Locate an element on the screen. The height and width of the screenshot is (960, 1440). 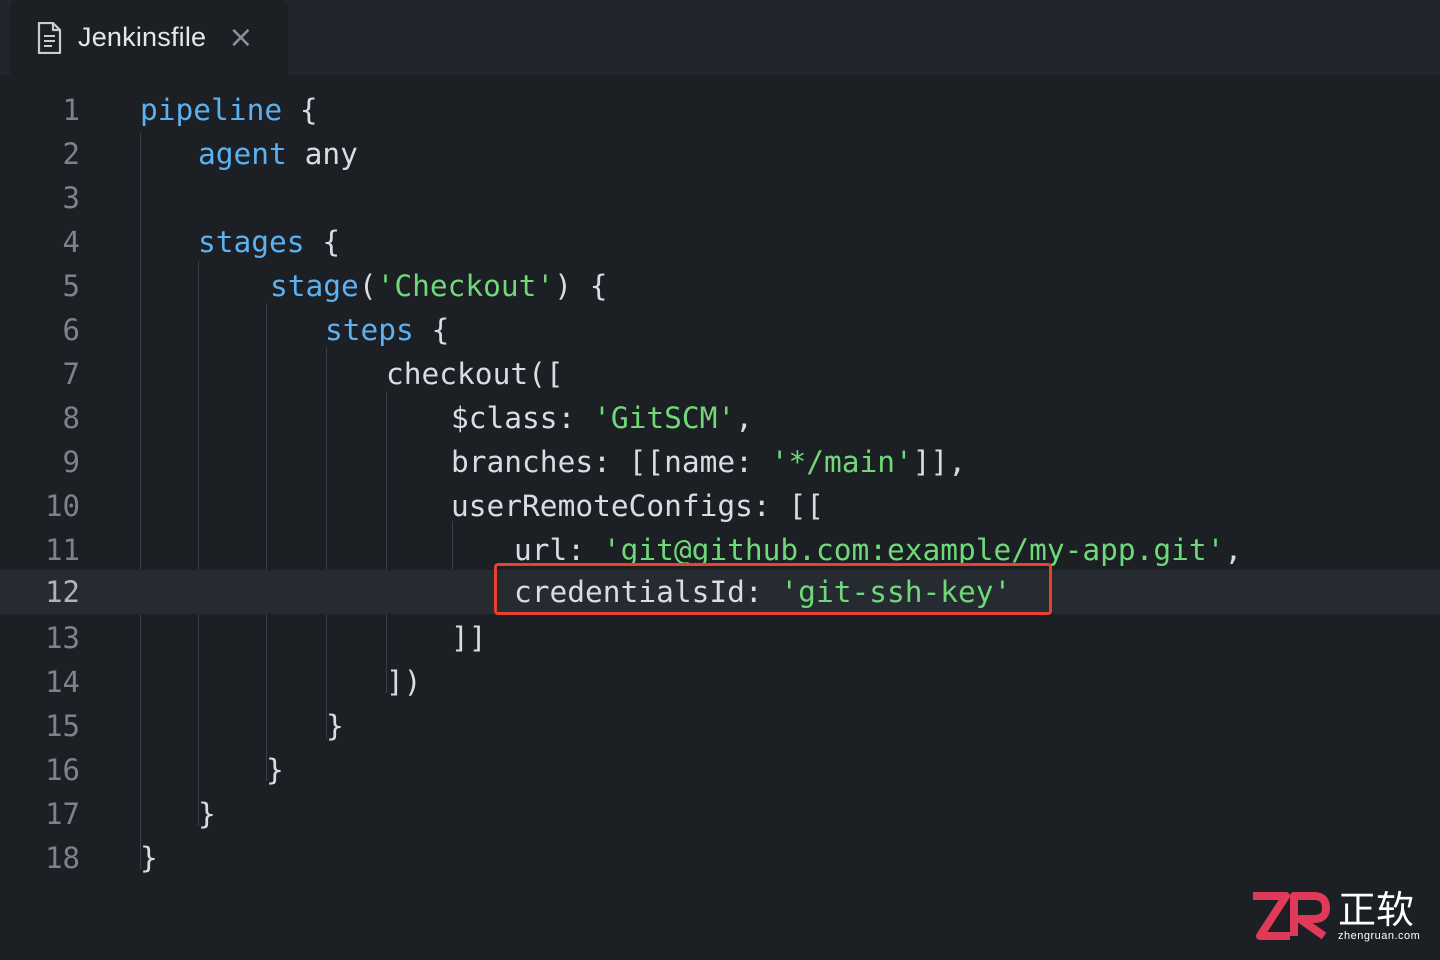
code-line: 1 pipeline { is located at coordinates (720, 110).